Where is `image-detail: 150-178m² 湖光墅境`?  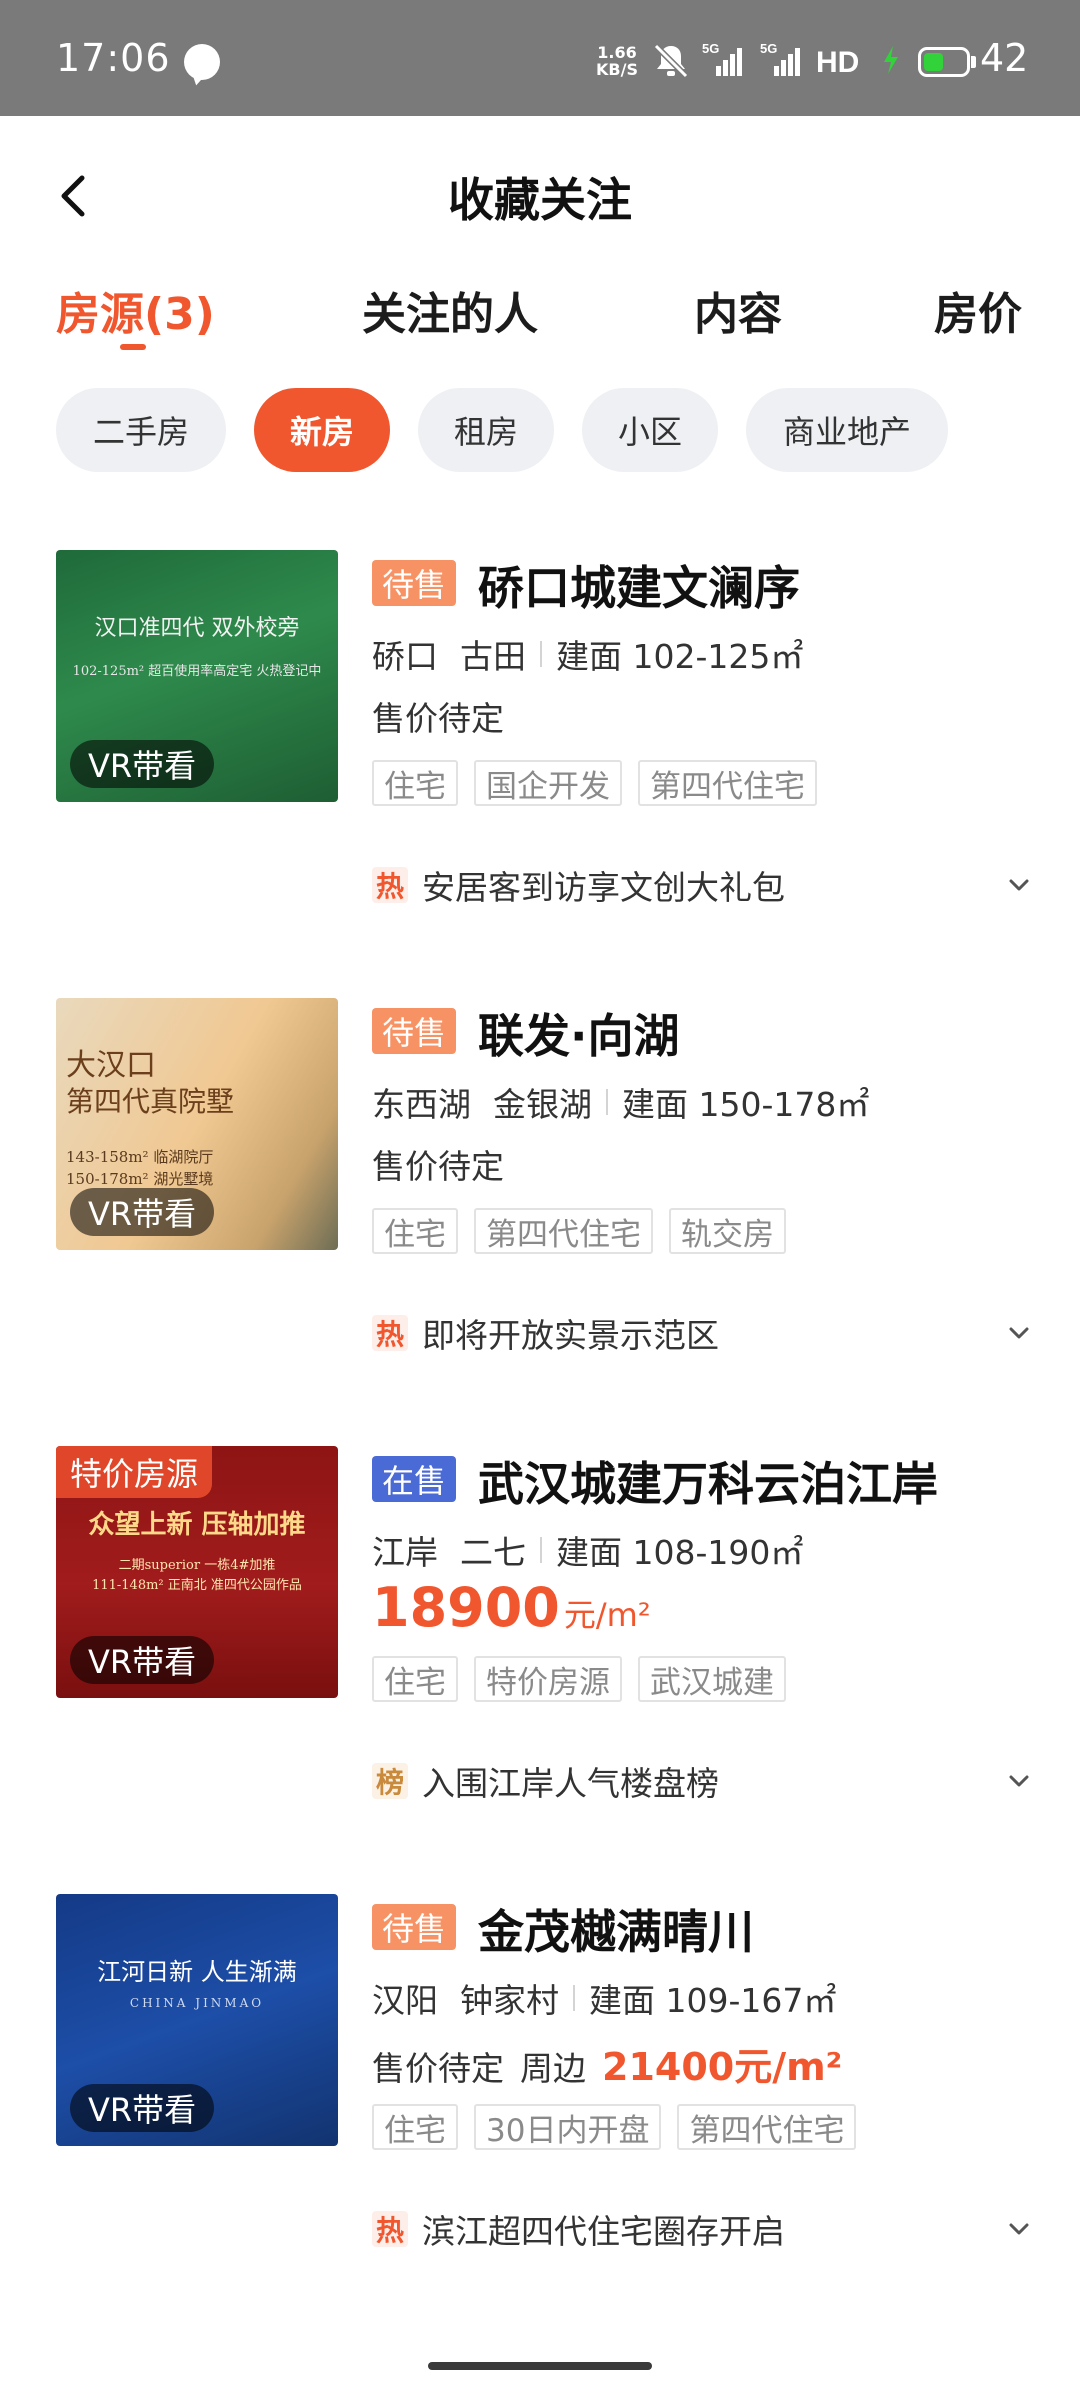
image-detail: 150-178m² 湖光墅境 is located at coordinates (140, 1179).